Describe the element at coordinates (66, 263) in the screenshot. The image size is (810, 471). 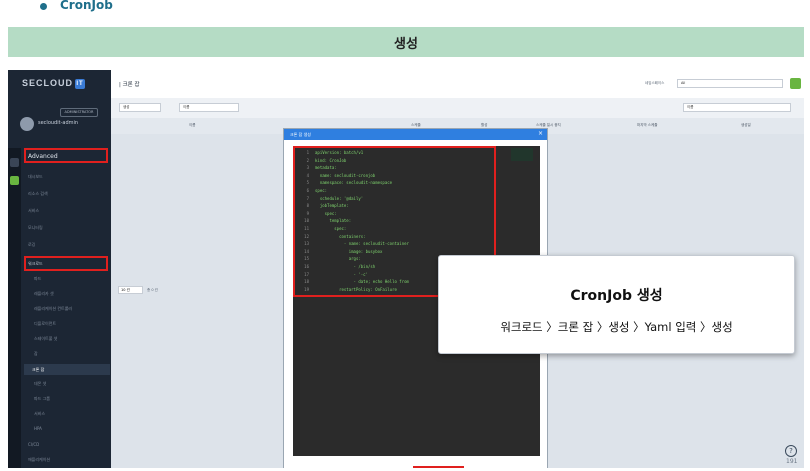
I see `highlight-workload` at that location.